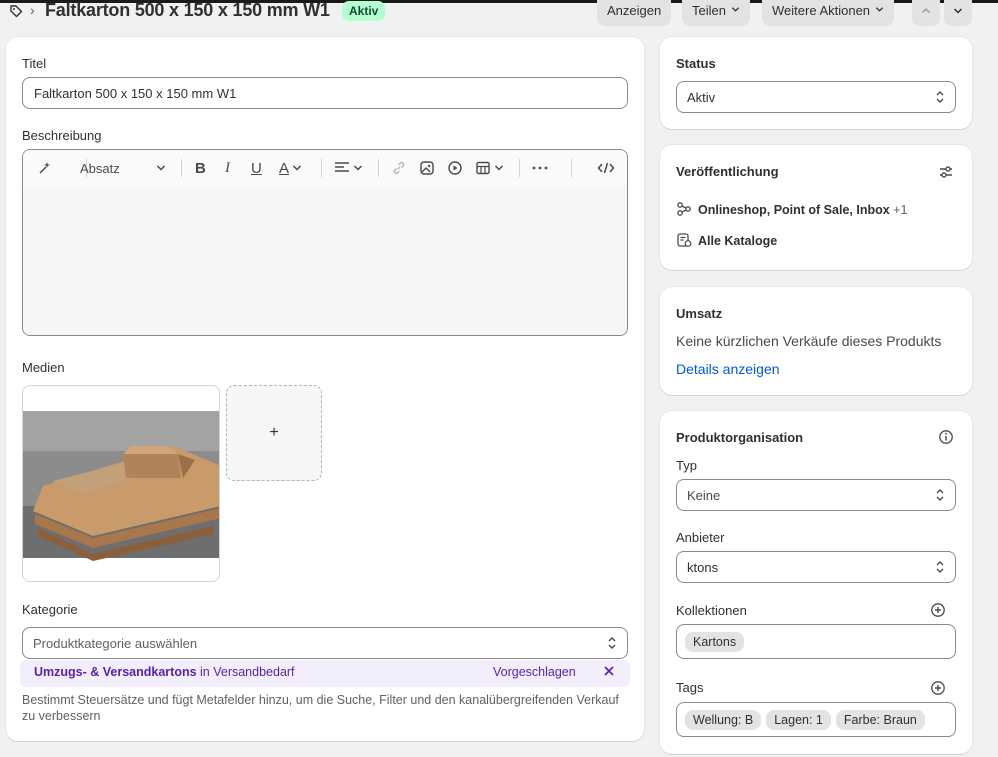  What do you see at coordinates (684, 209) in the screenshot?
I see `channels-icon` at bounding box center [684, 209].